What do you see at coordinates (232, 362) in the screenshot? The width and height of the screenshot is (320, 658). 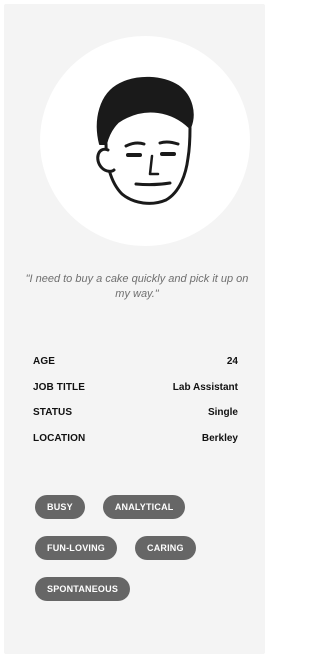 I see `detail-value: 24` at bounding box center [232, 362].